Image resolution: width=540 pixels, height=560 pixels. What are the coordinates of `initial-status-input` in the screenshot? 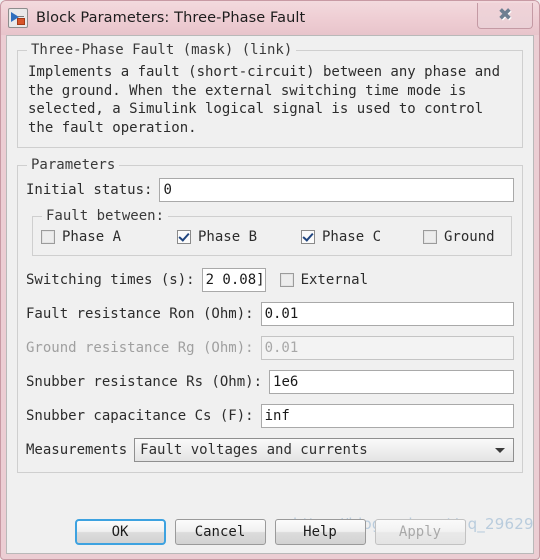 It's located at (336, 190).